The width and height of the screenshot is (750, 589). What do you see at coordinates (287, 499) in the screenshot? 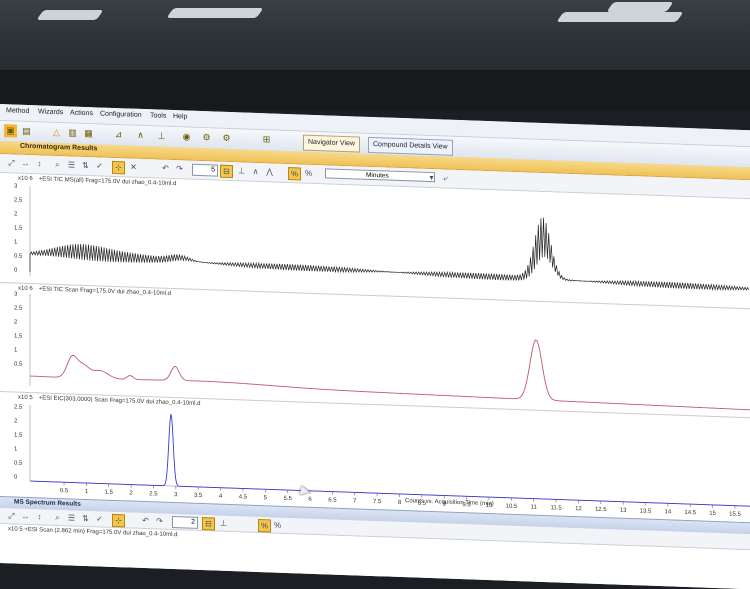
I see `x-tick-label: 5.5` at bounding box center [287, 499].